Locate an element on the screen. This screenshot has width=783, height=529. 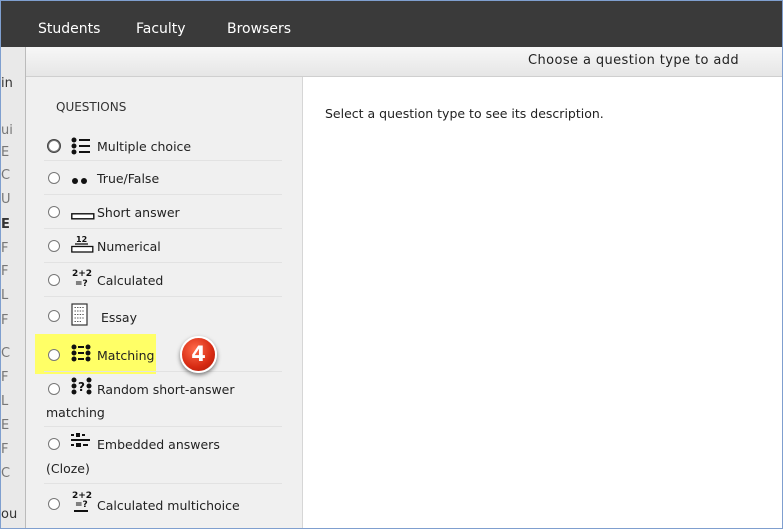
option-embedded-answers-cloze: Embedded answers (Cloze) is located at coordinates (163, 455).